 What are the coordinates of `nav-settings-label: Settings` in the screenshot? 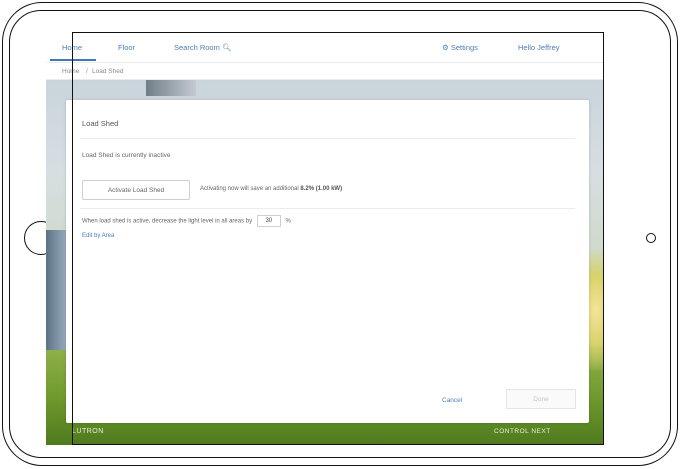 It's located at (464, 47).